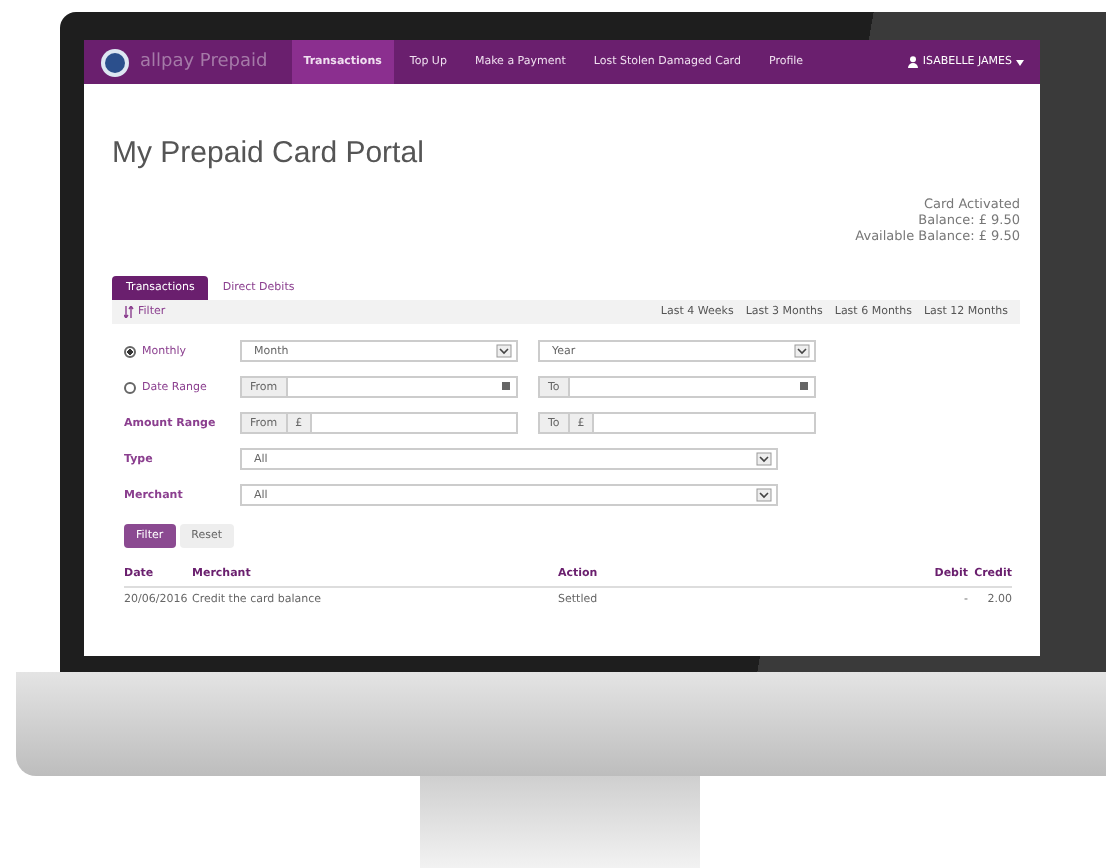 Image resolution: width=1106 pixels, height=868 pixels. What do you see at coordinates (115, 62) in the screenshot?
I see `logo-icon` at bounding box center [115, 62].